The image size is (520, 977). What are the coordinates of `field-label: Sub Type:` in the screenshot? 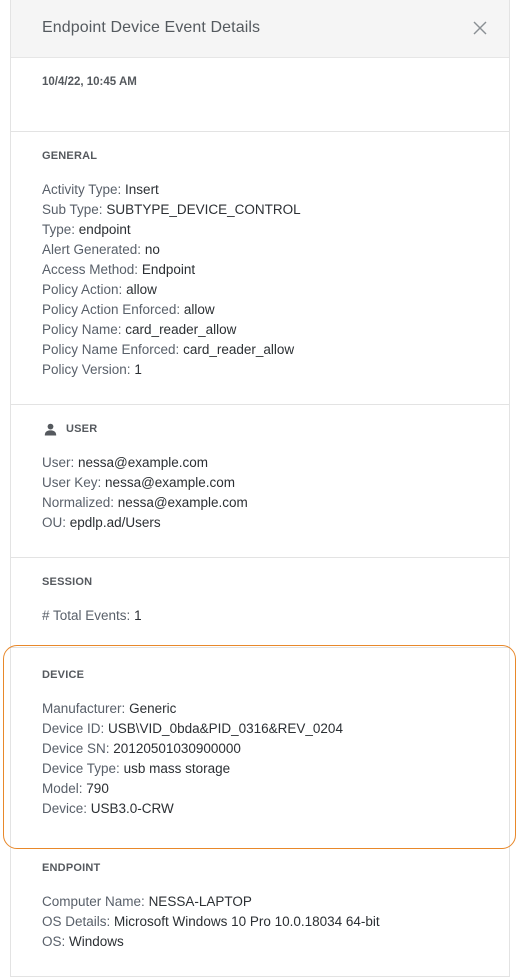 It's located at (72, 209).